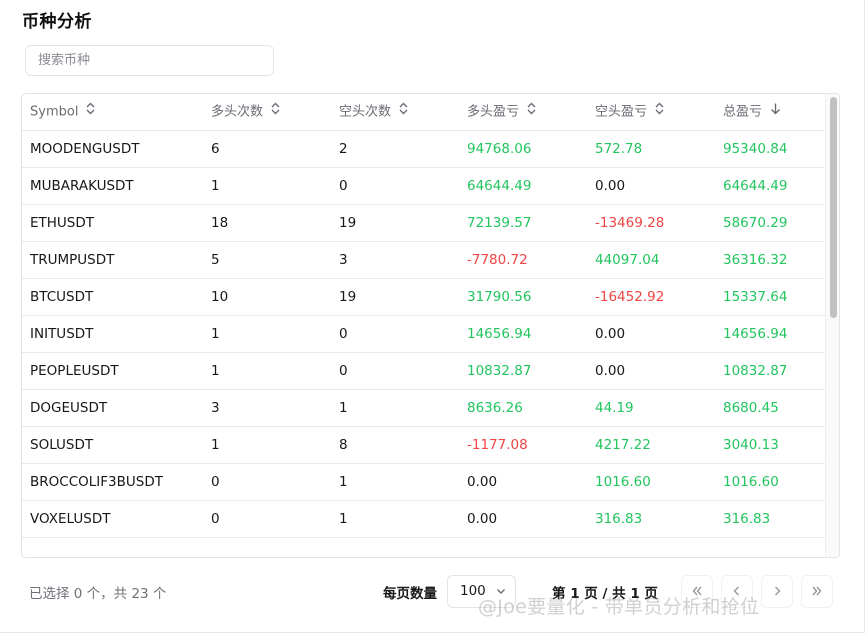  What do you see at coordinates (621, 112) in the screenshot?
I see `header-label: 空头盈亏` at bounding box center [621, 112].